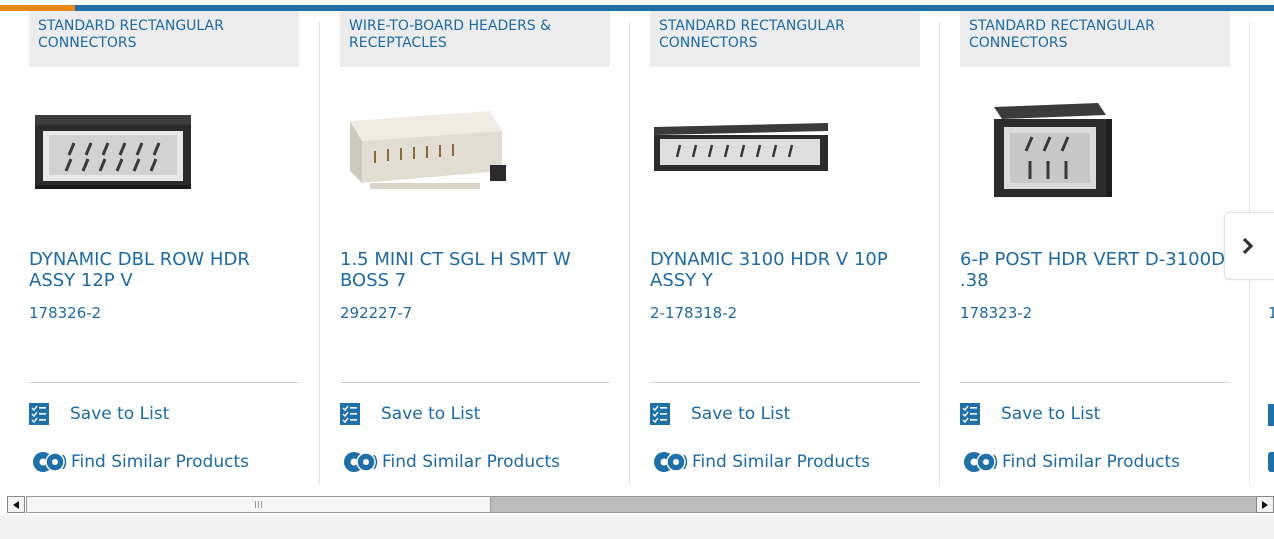 This screenshot has width=1274, height=539. What do you see at coordinates (472, 270) in the screenshot?
I see `product-name: 1.5 MINI CT SGL H SMT W BOSS 7` at bounding box center [472, 270].